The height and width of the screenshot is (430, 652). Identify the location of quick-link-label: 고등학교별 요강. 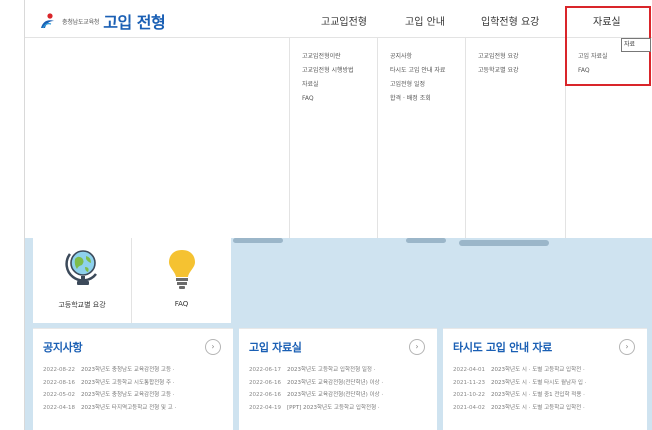
(82, 305).